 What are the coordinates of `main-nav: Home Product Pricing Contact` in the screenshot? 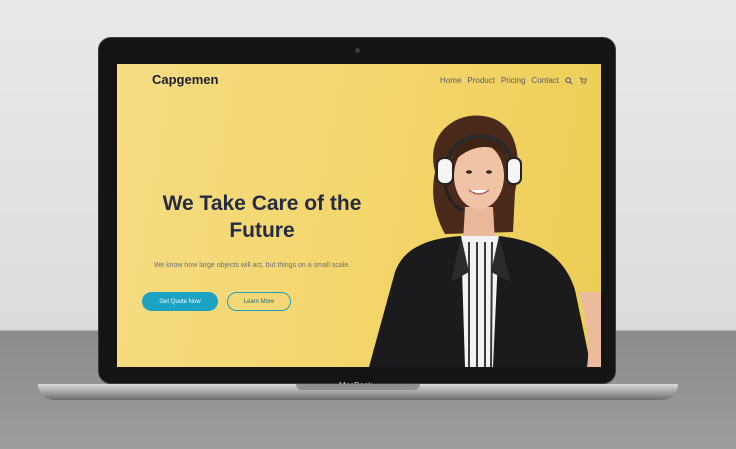 It's located at (513, 80).